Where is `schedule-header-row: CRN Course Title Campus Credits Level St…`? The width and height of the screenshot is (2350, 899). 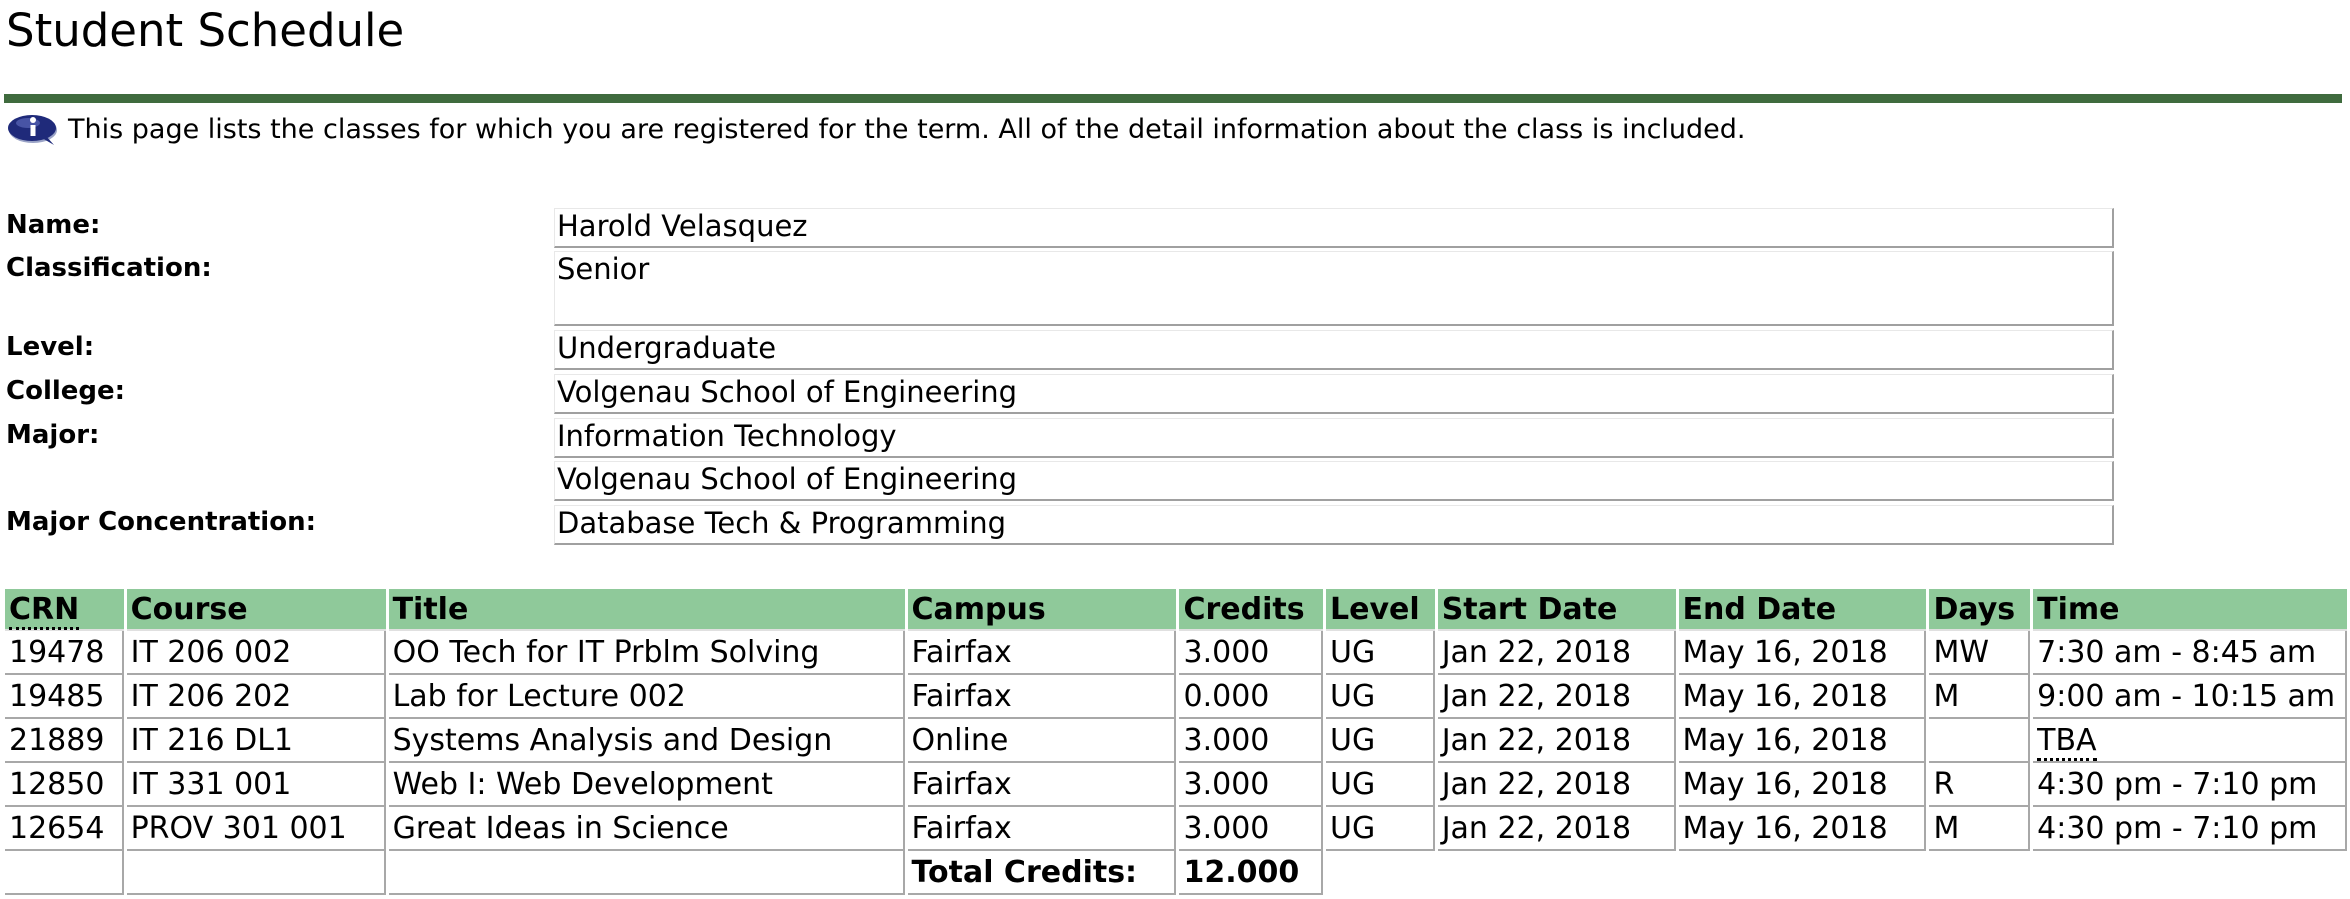
schedule-header-row: CRN Course Title Campus Credits Level St… is located at coordinates (1176, 610).